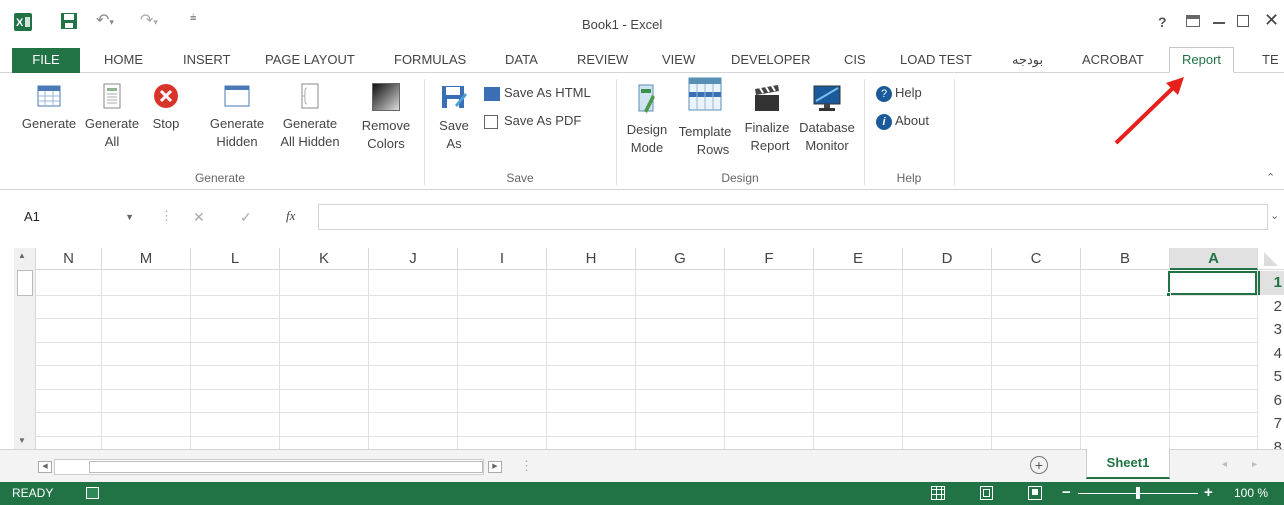  I want to click on column-header-h: H, so click(591, 259).